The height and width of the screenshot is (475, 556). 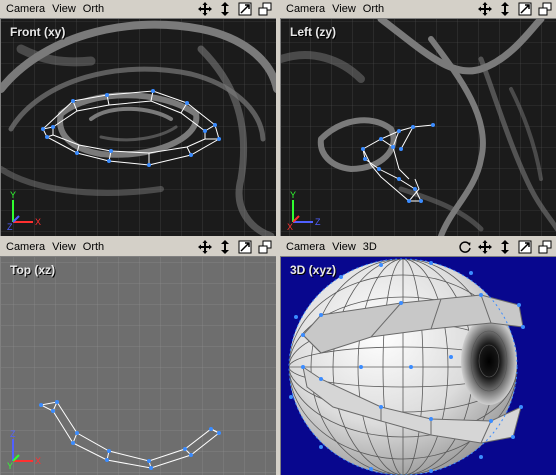 I want to click on viewport-label: Top (xz), so click(x=33, y=270).